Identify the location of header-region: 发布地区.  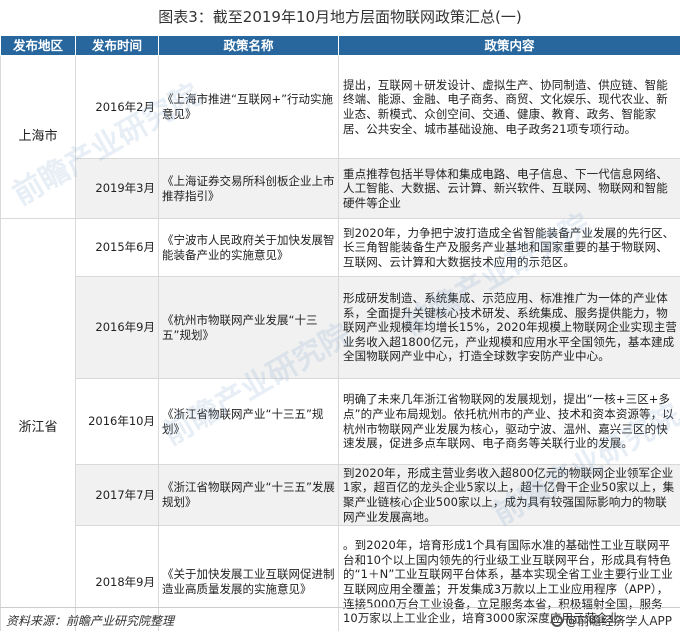
(38, 45).